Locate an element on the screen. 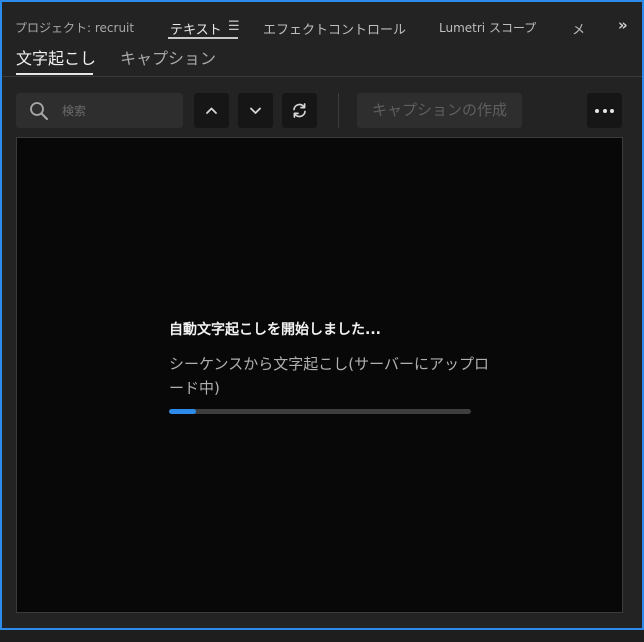 The height and width of the screenshot is (642, 644). subtab-captions: キャプション is located at coordinates (168, 57).